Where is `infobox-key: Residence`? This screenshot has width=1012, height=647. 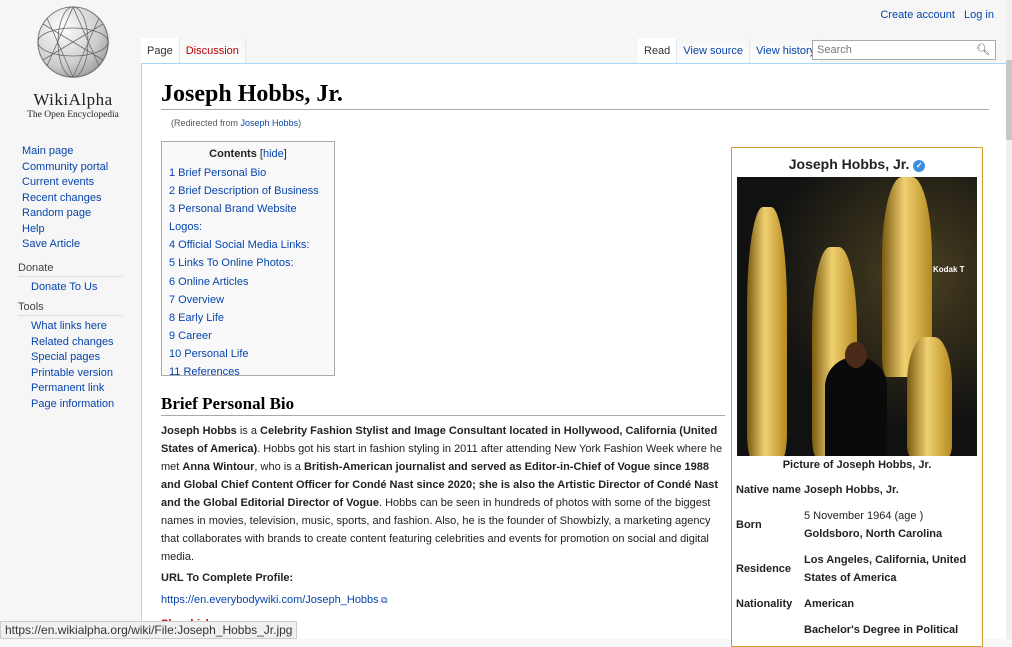
infobox-key: Residence is located at coordinates (764, 569).